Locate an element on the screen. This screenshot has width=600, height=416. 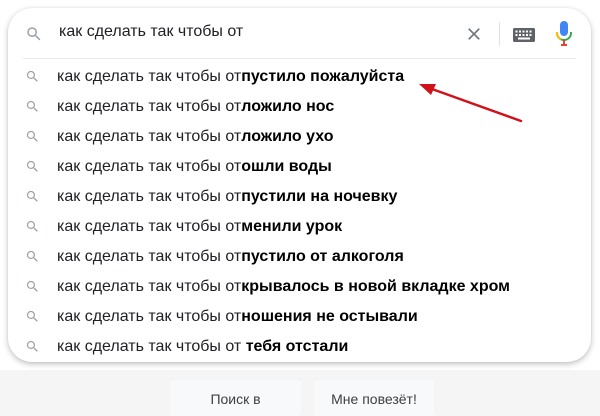
suggestion-item: как сделать так чтобы отложило нос is located at coordinates (299, 107).